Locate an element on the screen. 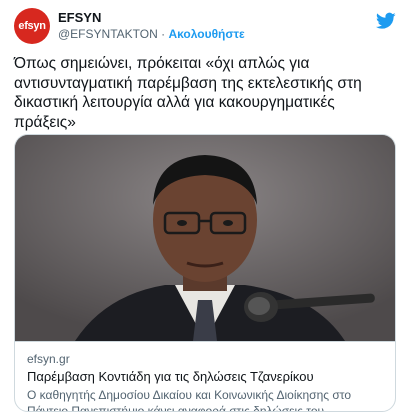 This screenshot has width=410, height=418. avatar-logo-text: efsyn is located at coordinates (32, 26).